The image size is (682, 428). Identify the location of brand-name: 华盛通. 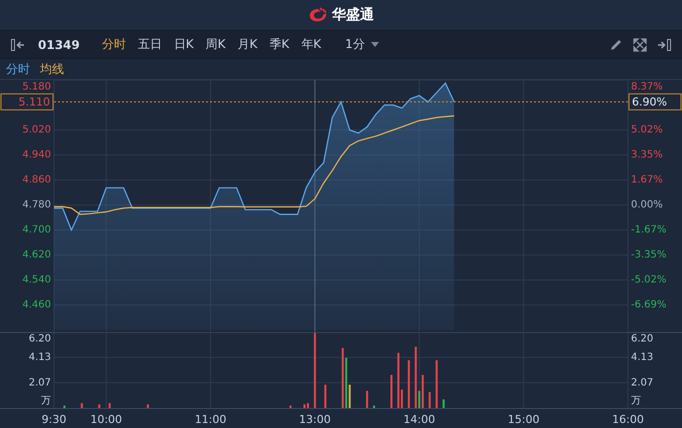
(353, 15).